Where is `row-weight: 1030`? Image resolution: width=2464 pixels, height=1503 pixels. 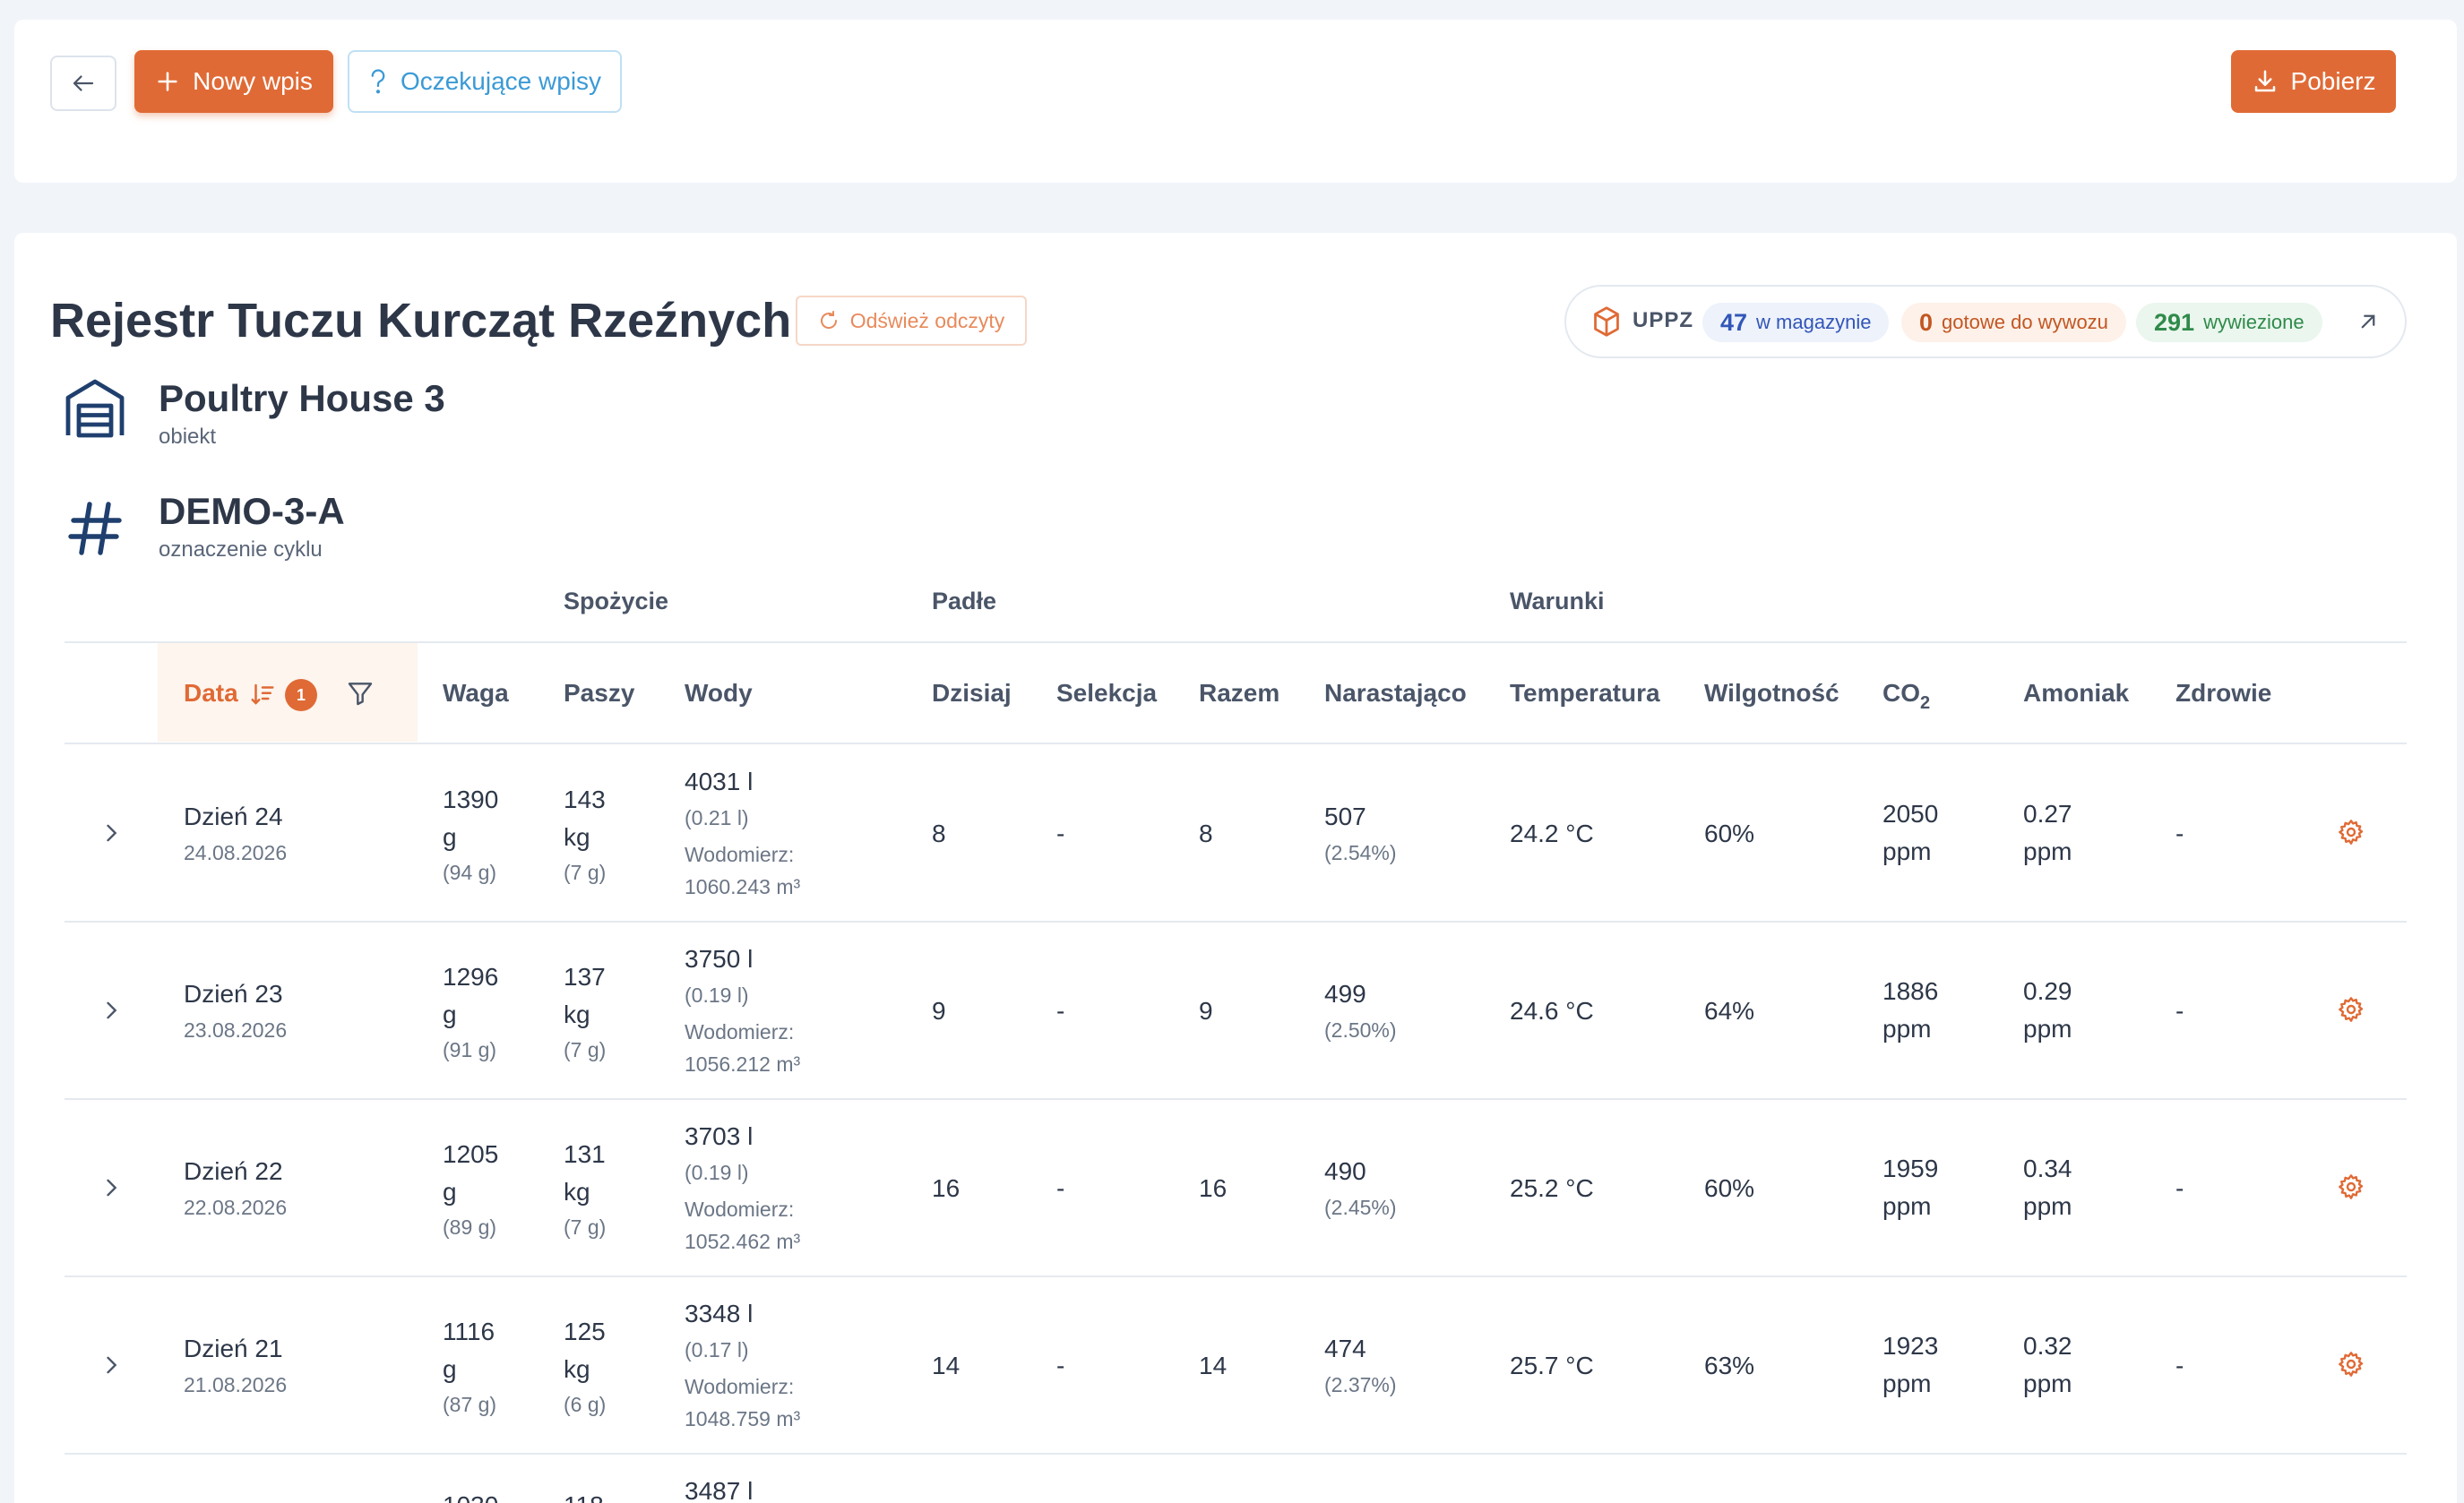 row-weight: 1030 is located at coordinates (470, 1495).